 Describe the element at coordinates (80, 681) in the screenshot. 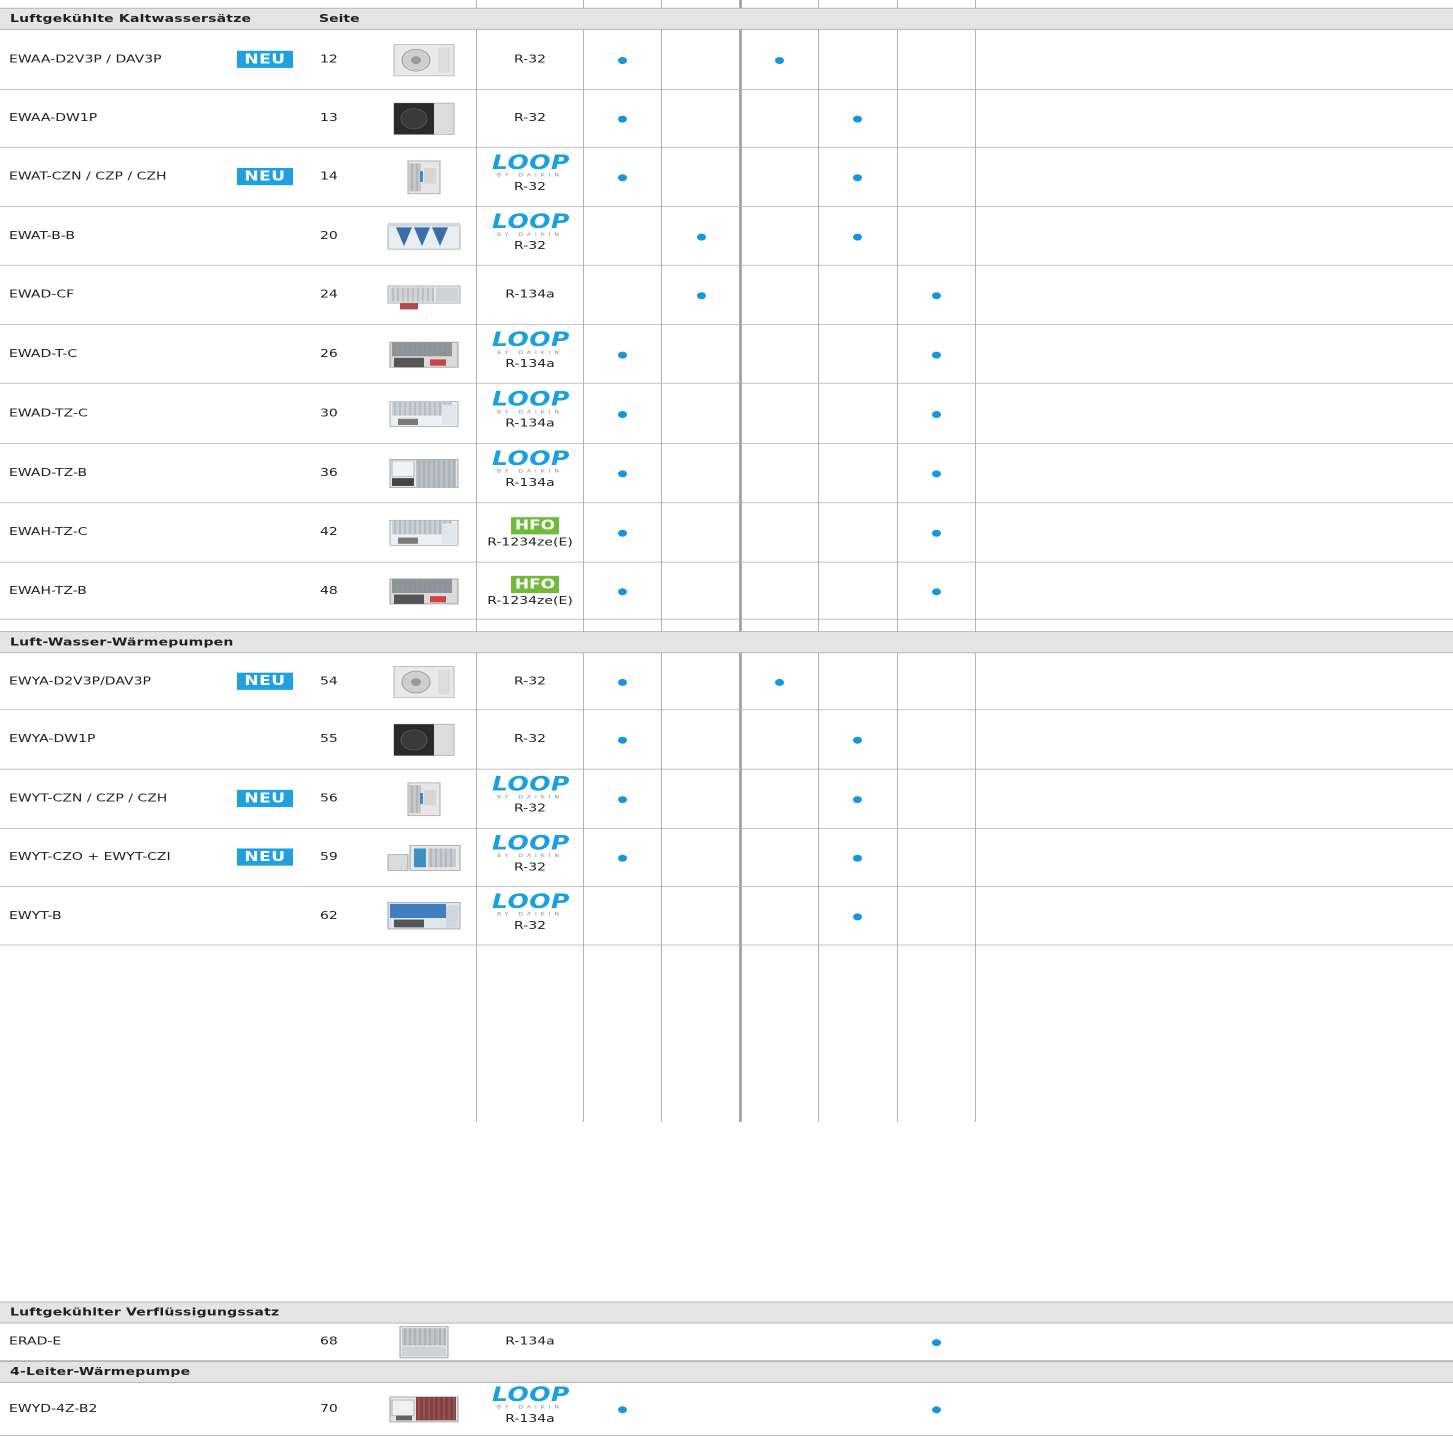

I see `product-name: EWYA-D2V3P/DAV3P` at that location.